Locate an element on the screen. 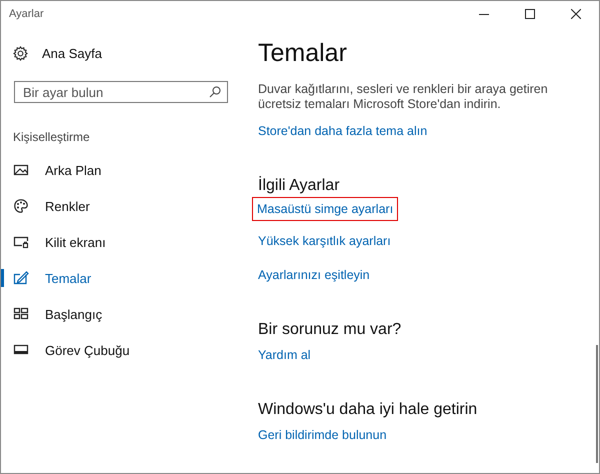 The image size is (600, 474). close-icon is located at coordinates (576, 14).